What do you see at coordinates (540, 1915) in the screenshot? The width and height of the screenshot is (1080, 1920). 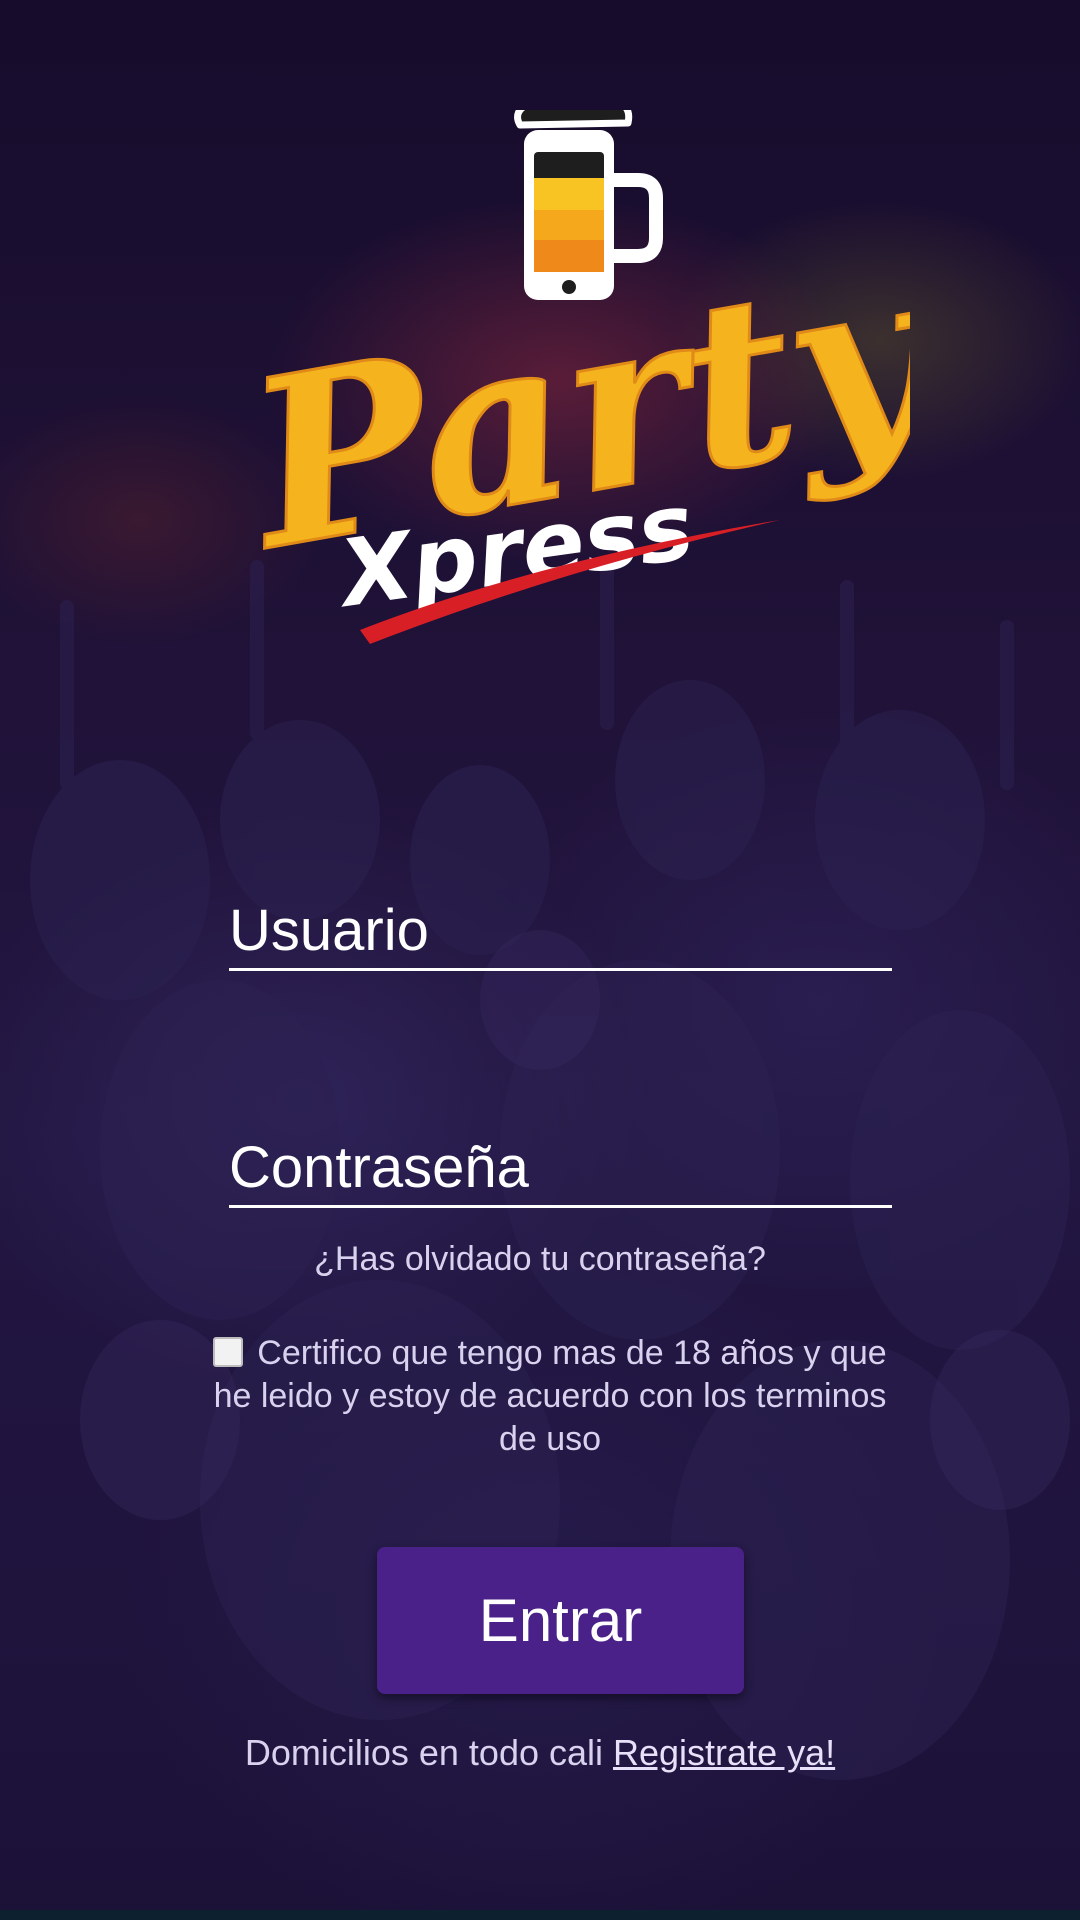 I see `bottom-edge` at bounding box center [540, 1915].